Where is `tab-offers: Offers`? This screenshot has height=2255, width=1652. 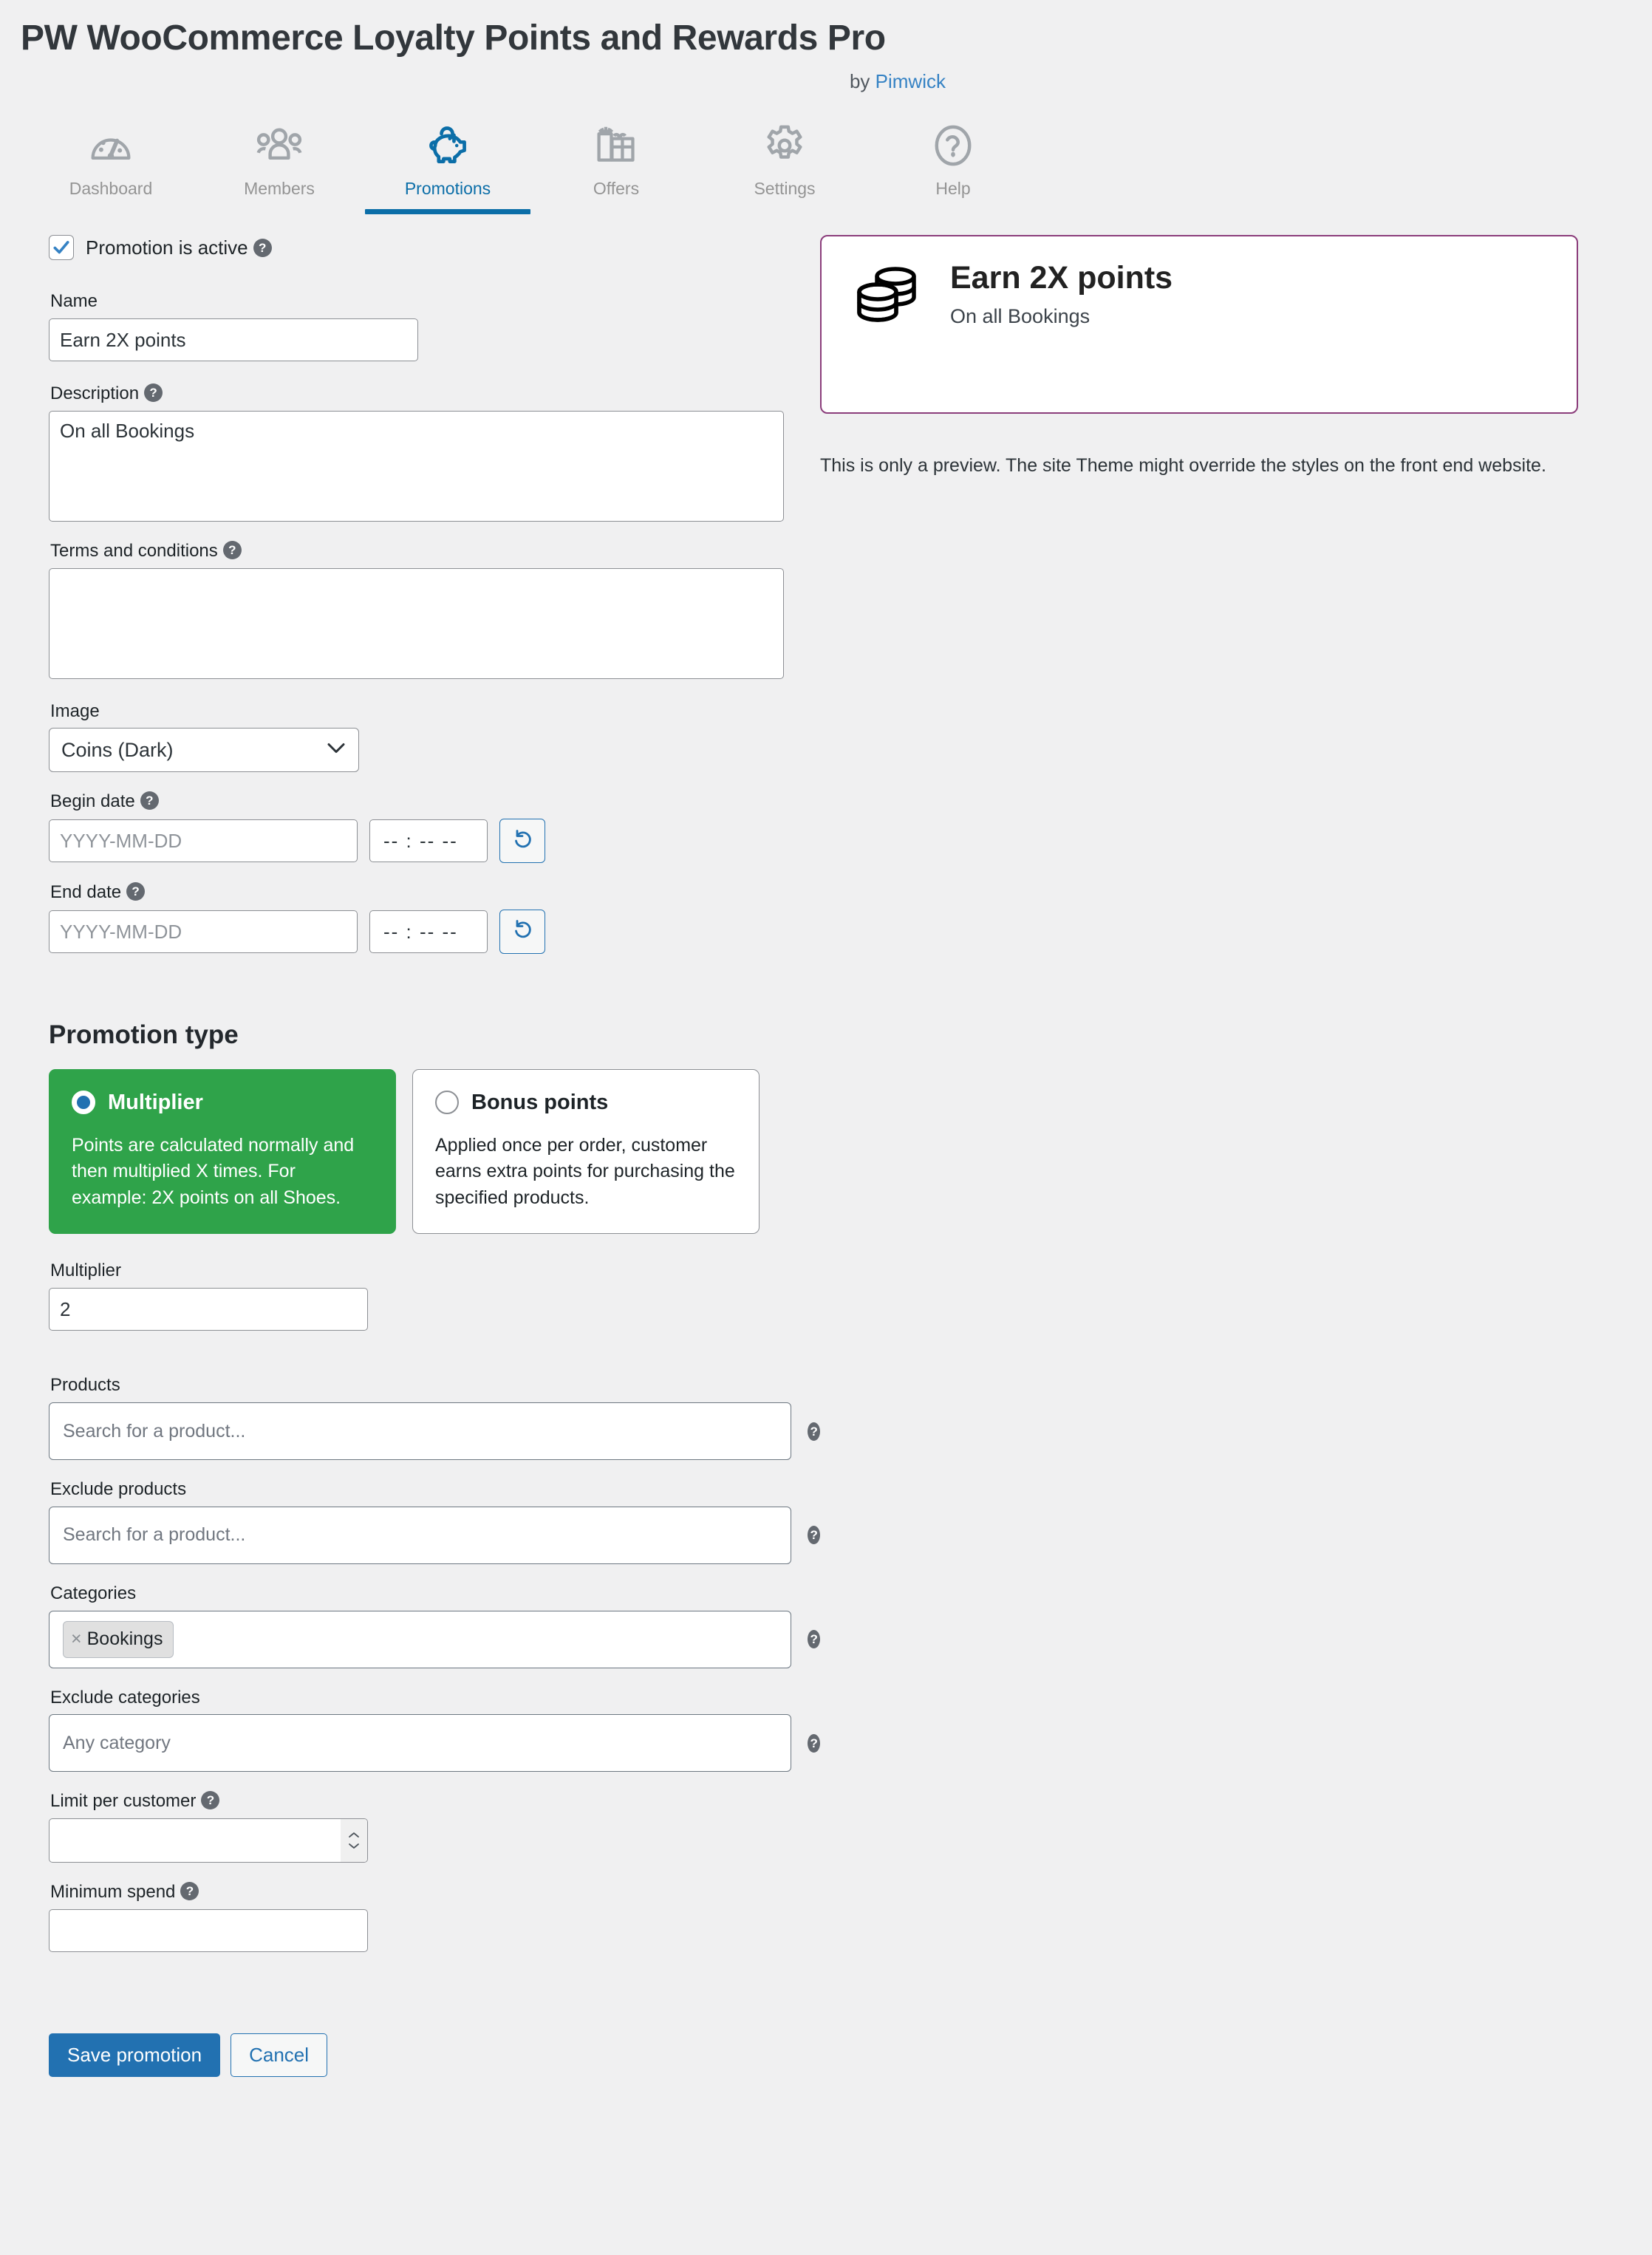 tab-offers: Offers is located at coordinates (616, 168).